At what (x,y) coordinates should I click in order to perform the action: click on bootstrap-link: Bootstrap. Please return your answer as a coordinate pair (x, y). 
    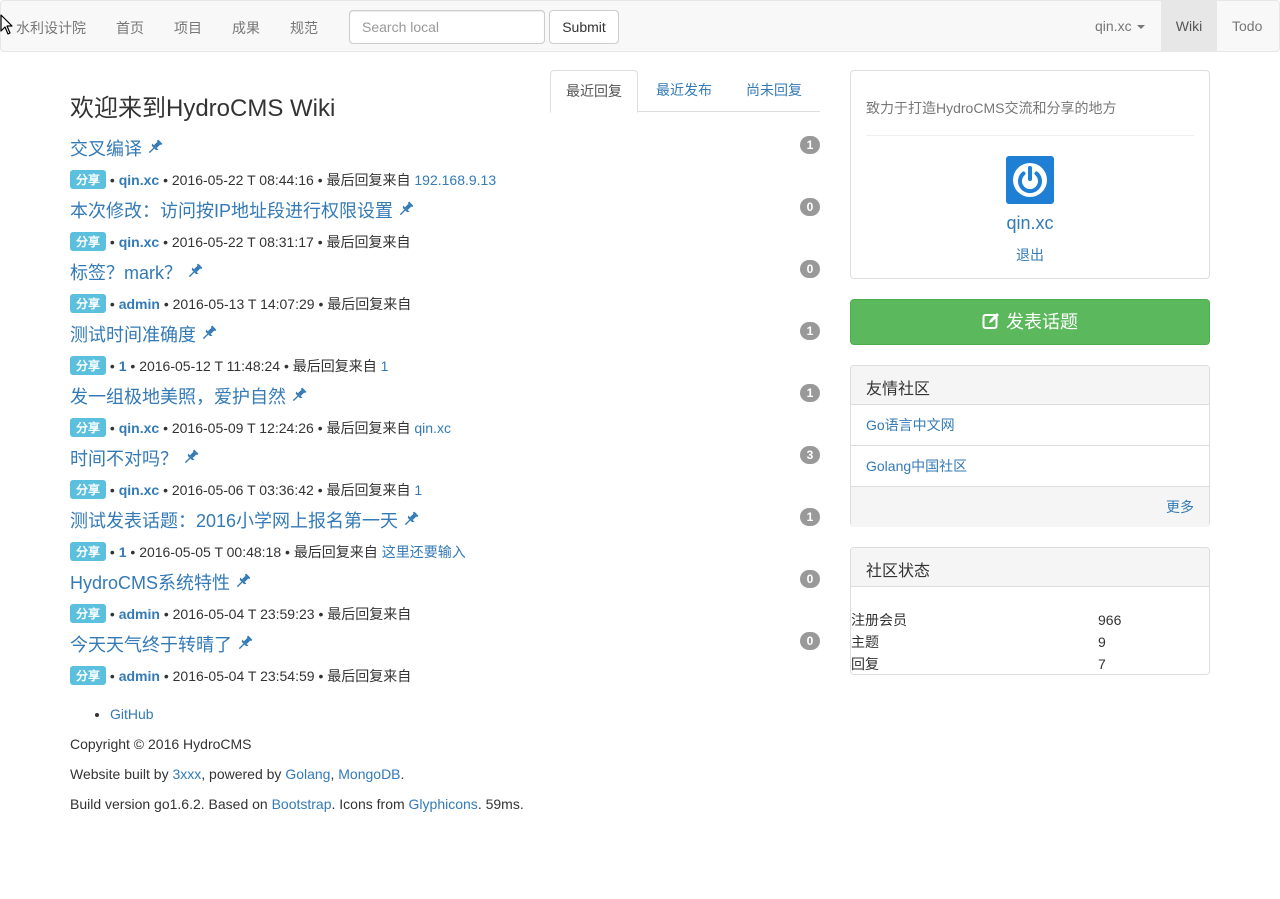
    Looking at the image, I should click on (302, 804).